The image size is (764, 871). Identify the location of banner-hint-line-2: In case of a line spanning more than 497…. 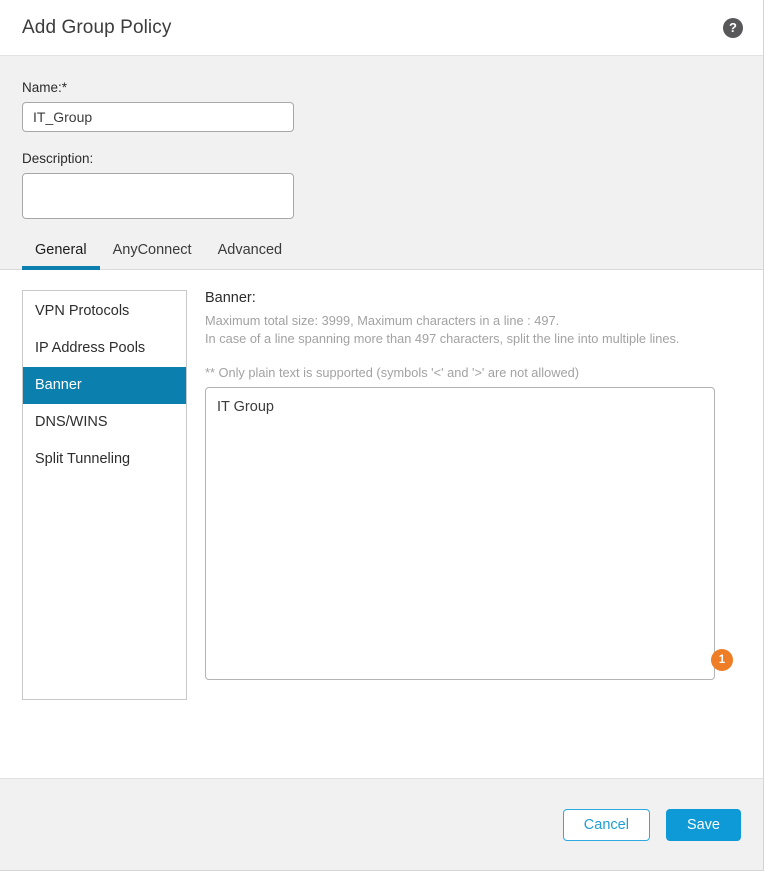
(442, 339).